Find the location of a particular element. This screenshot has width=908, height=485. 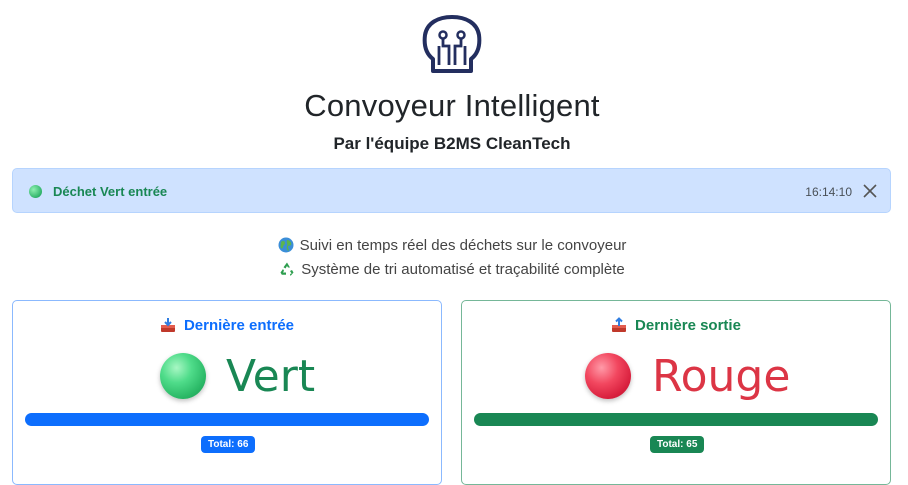

last-entry-heading: Dernière entrée is located at coordinates (227, 325).